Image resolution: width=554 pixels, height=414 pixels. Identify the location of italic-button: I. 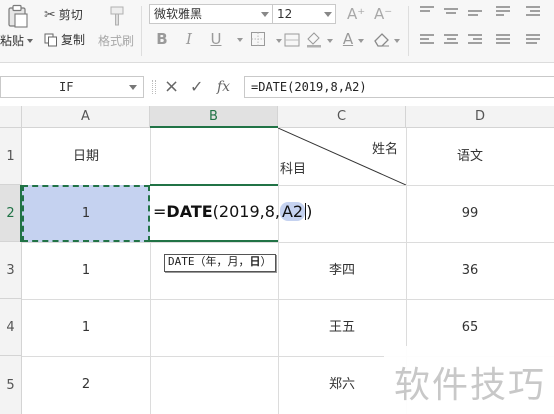
(189, 39).